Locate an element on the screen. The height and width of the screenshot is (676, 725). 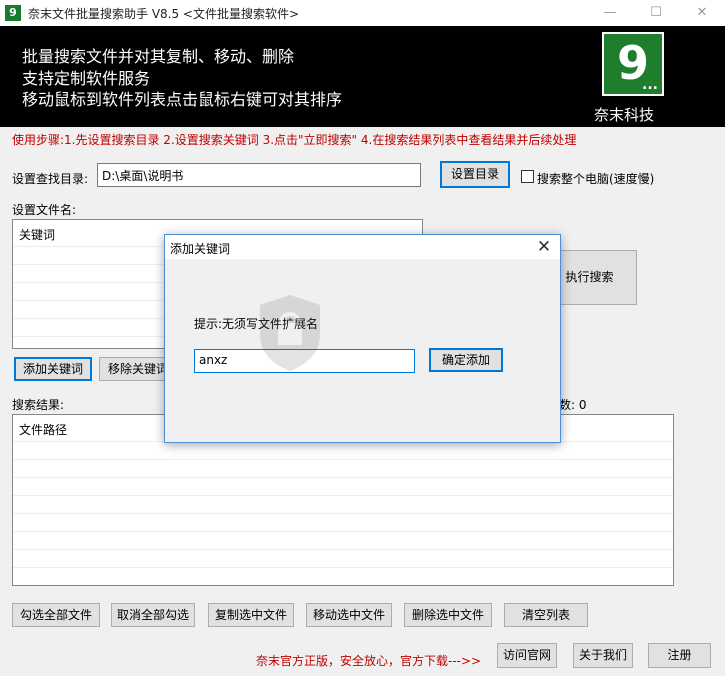
move-selected-button: 移动选中文件 is located at coordinates (349, 615).